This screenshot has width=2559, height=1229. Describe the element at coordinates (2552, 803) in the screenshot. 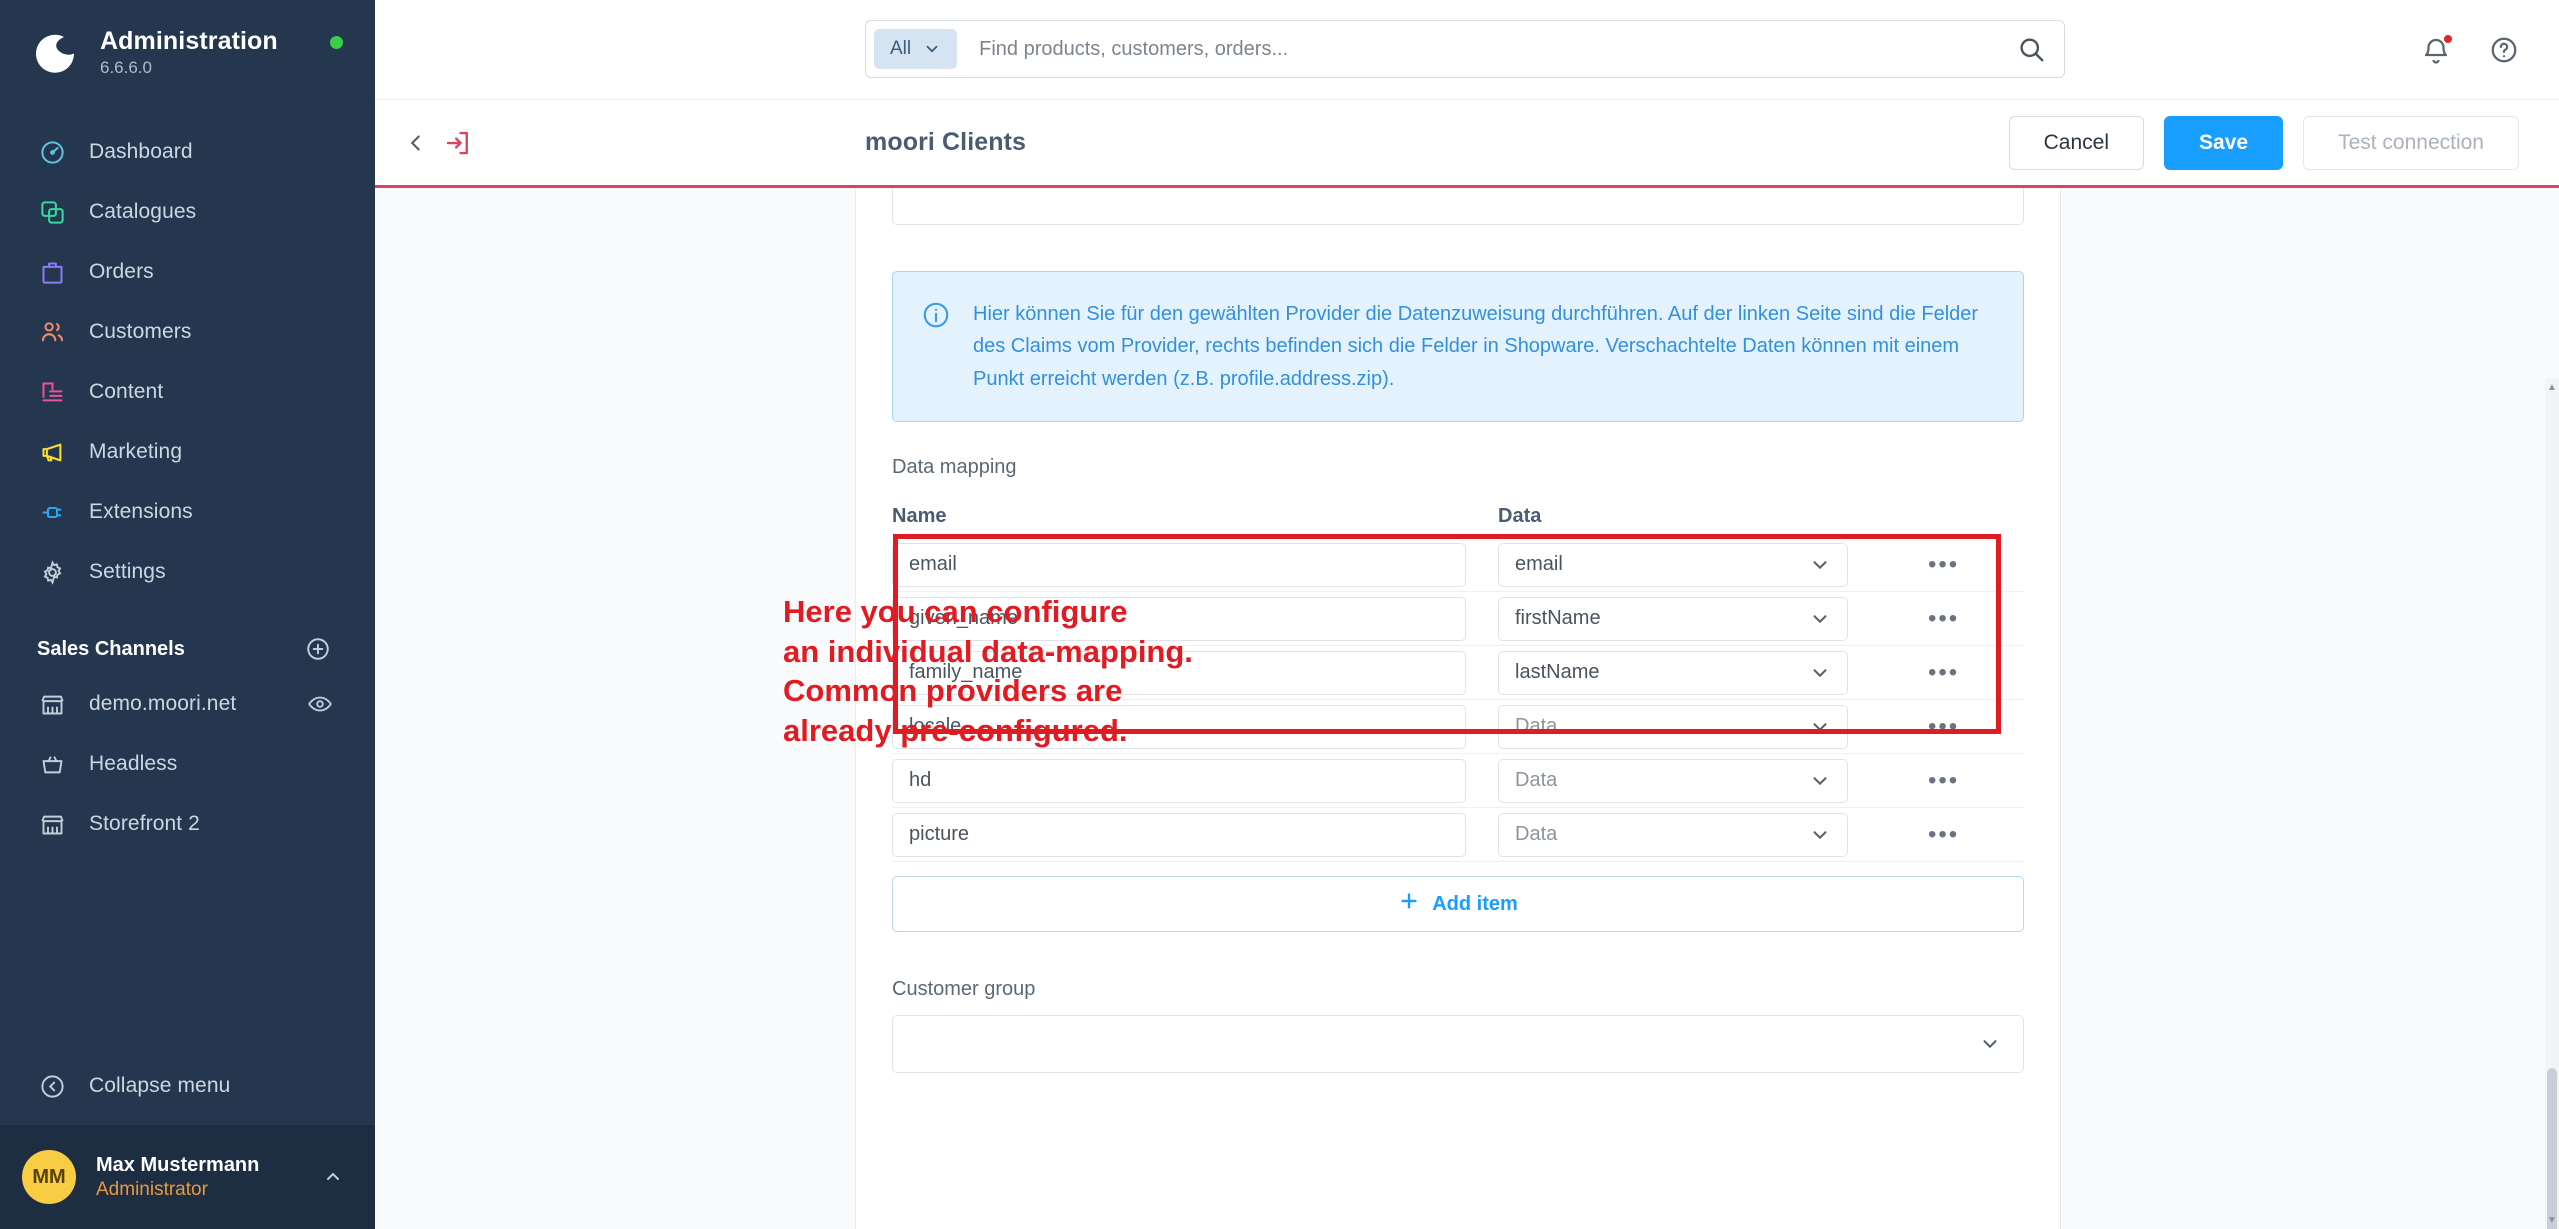

I see `scrollbar-track` at that location.